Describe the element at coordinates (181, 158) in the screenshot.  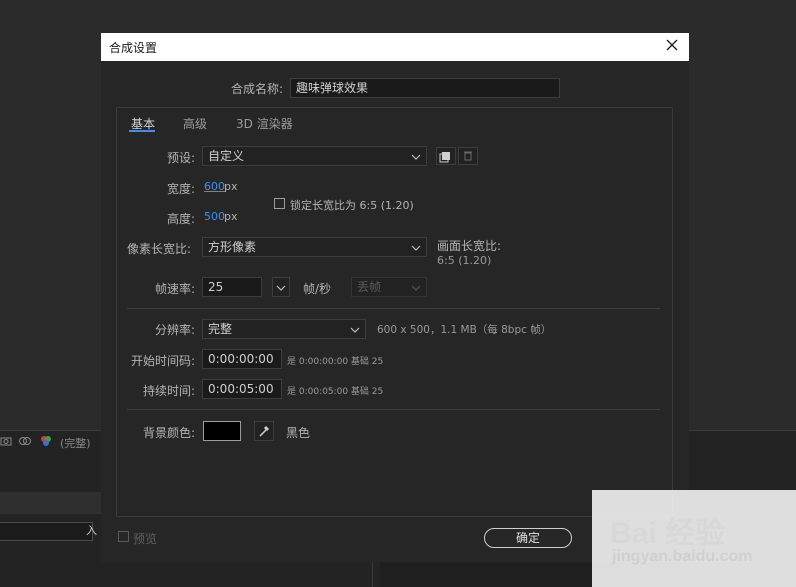
I see `preset-label: 预设:` at that location.